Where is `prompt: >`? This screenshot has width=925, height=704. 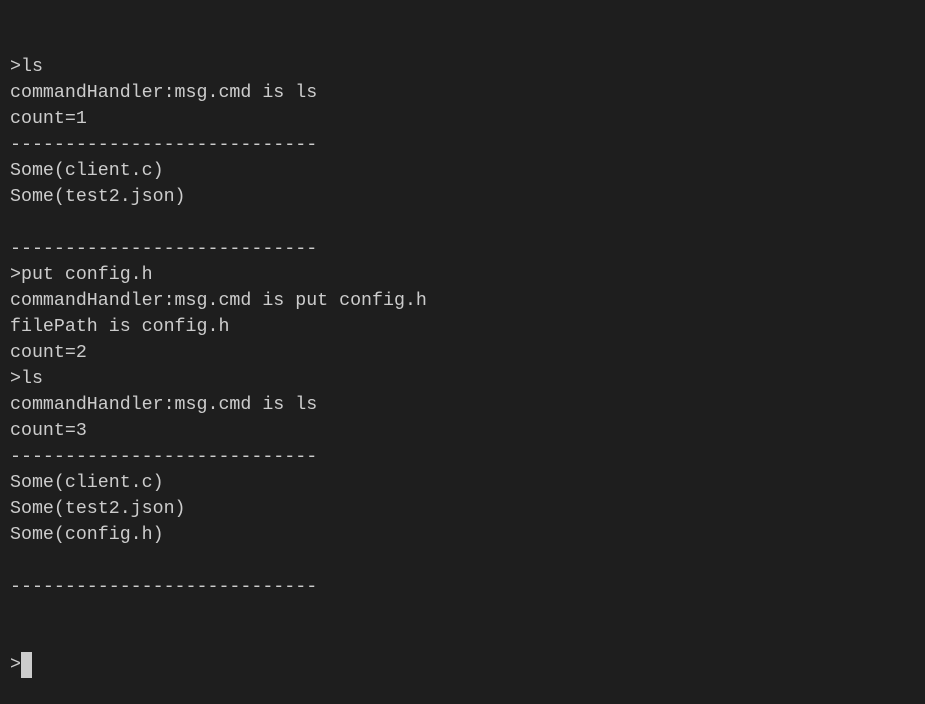
prompt: > is located at coordinates (15, 665).